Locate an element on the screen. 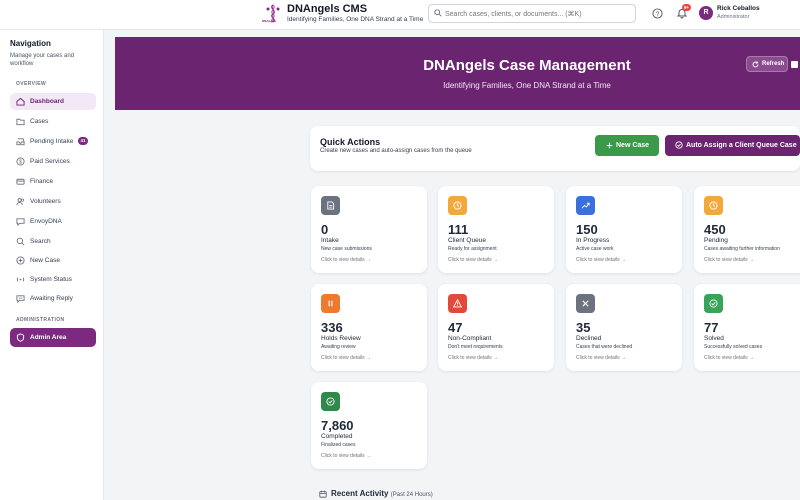  sidebar-item-label: System Status is located at coordinates (51, 279).